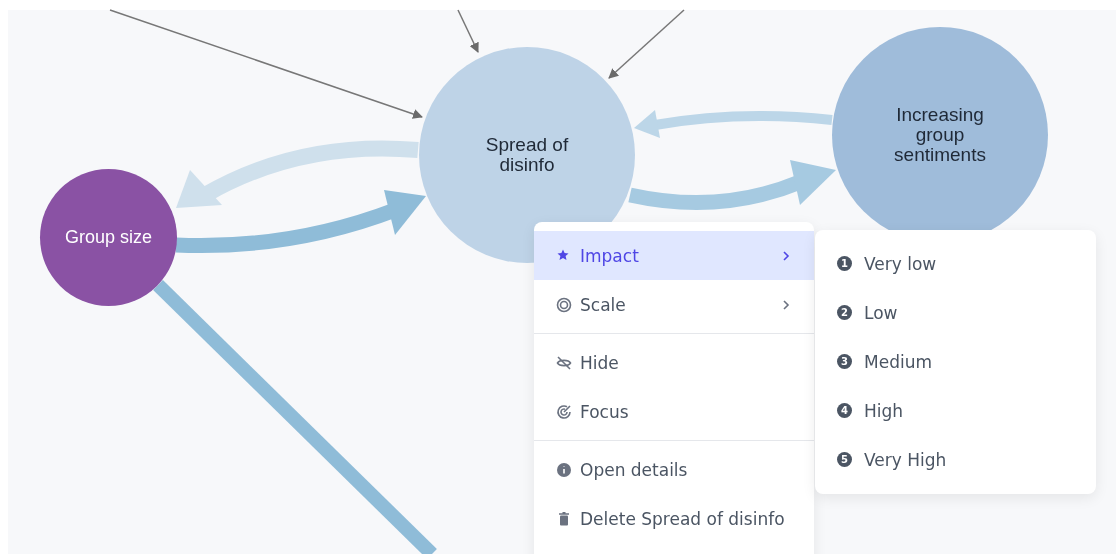 The width and height of the screenshot is (1116, 554). I want to click on submenu-item: 4 High, so click(955, 410).